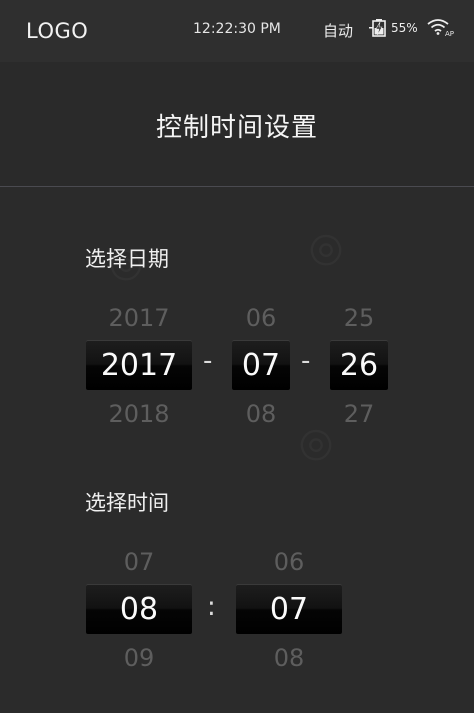  Describe the element at coordinates (236, 127) in the screenshot. I see `page-title: 控制时间设置` at that location.